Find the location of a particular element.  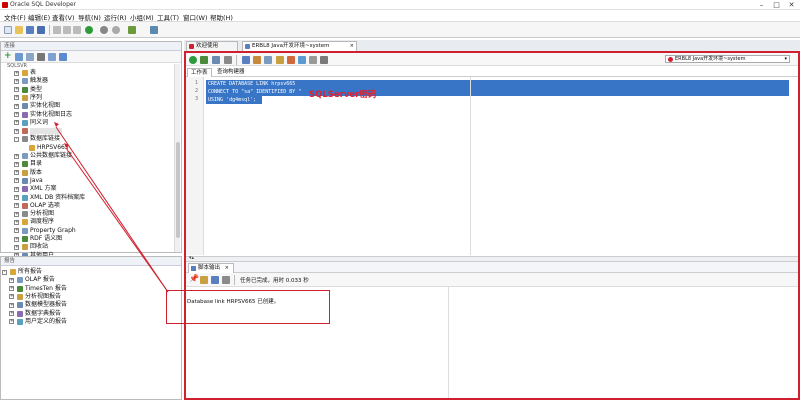

arrow-to-redacted-node is located at coordinates (112, 209).